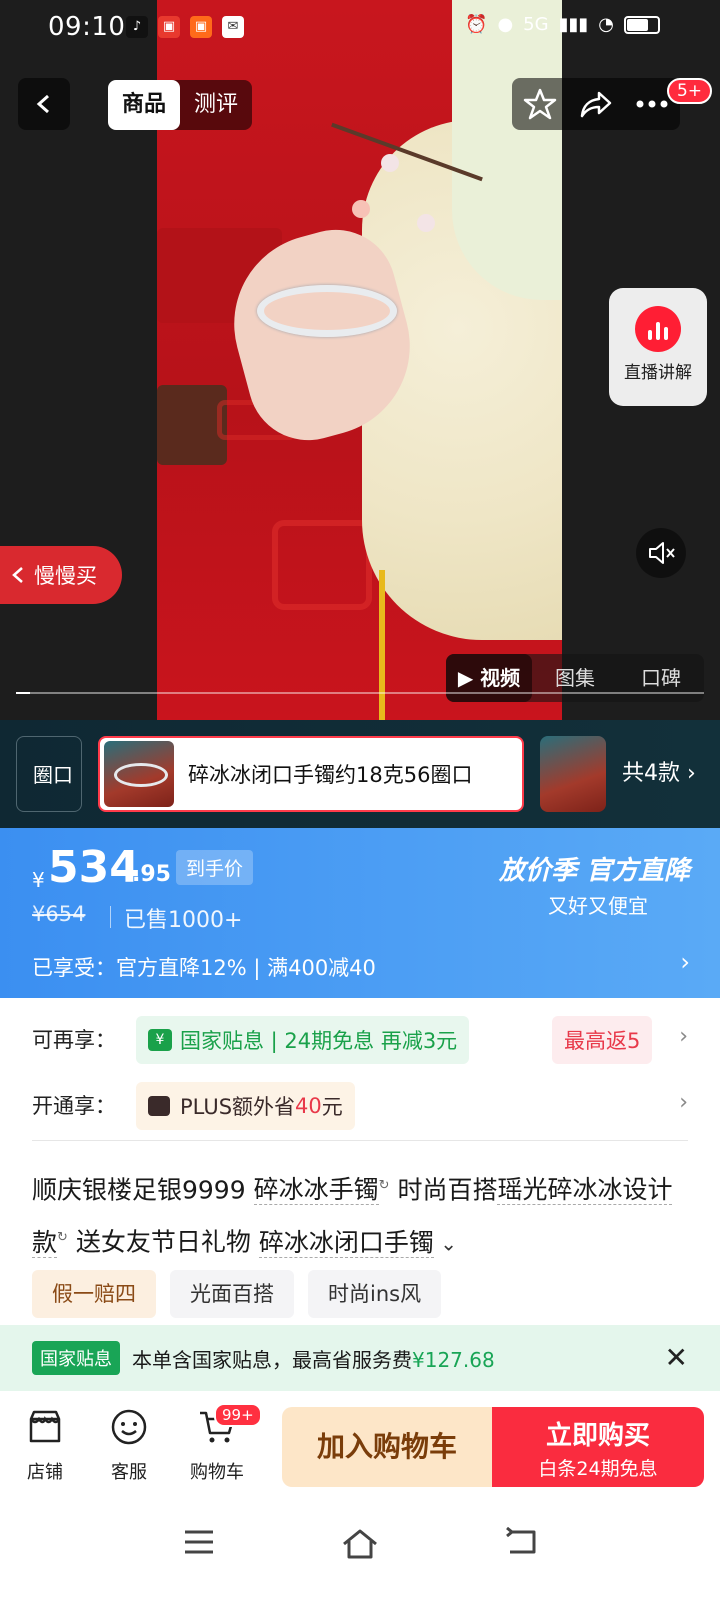  I want to click on share-icon, so click(596, 104).